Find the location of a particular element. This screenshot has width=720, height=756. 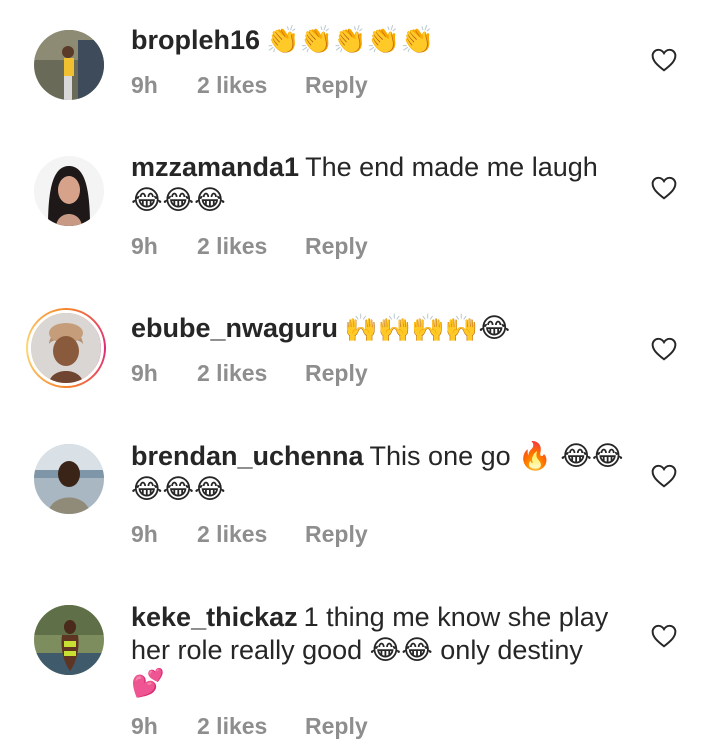

comment-body: This one go is located at coordinates (440, 456).